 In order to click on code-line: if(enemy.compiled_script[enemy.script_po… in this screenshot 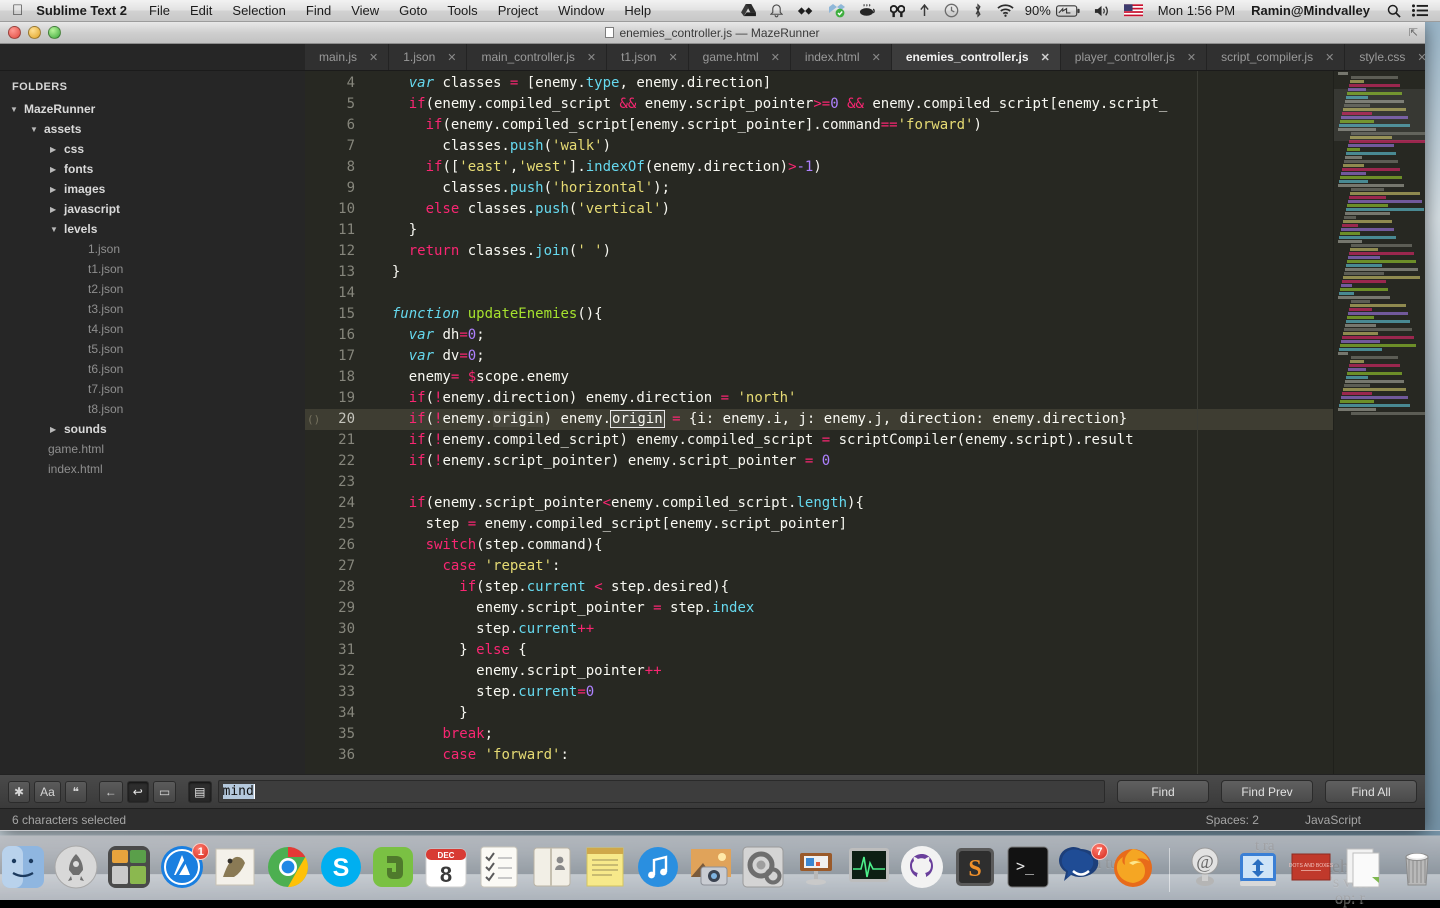, I will do `click(849, 125)`.